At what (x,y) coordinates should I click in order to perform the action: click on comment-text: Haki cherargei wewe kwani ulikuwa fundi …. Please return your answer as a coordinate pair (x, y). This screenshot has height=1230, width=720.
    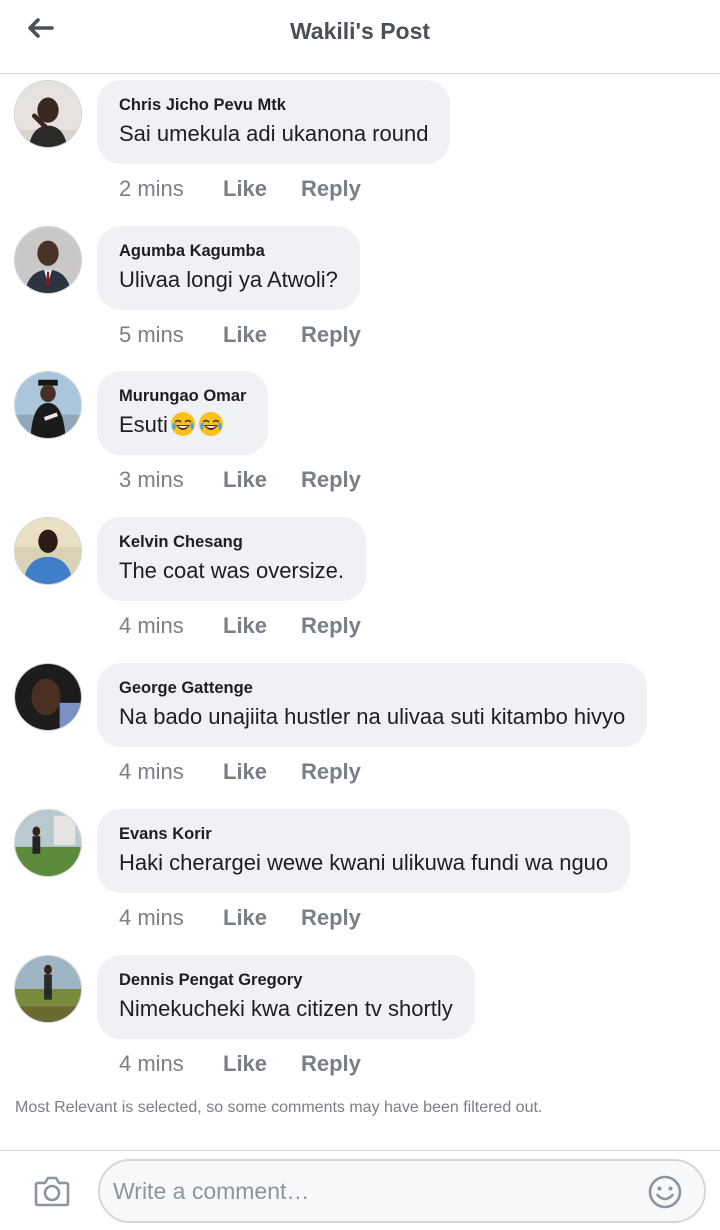
    Looking at the image, I should click on (364, 862).